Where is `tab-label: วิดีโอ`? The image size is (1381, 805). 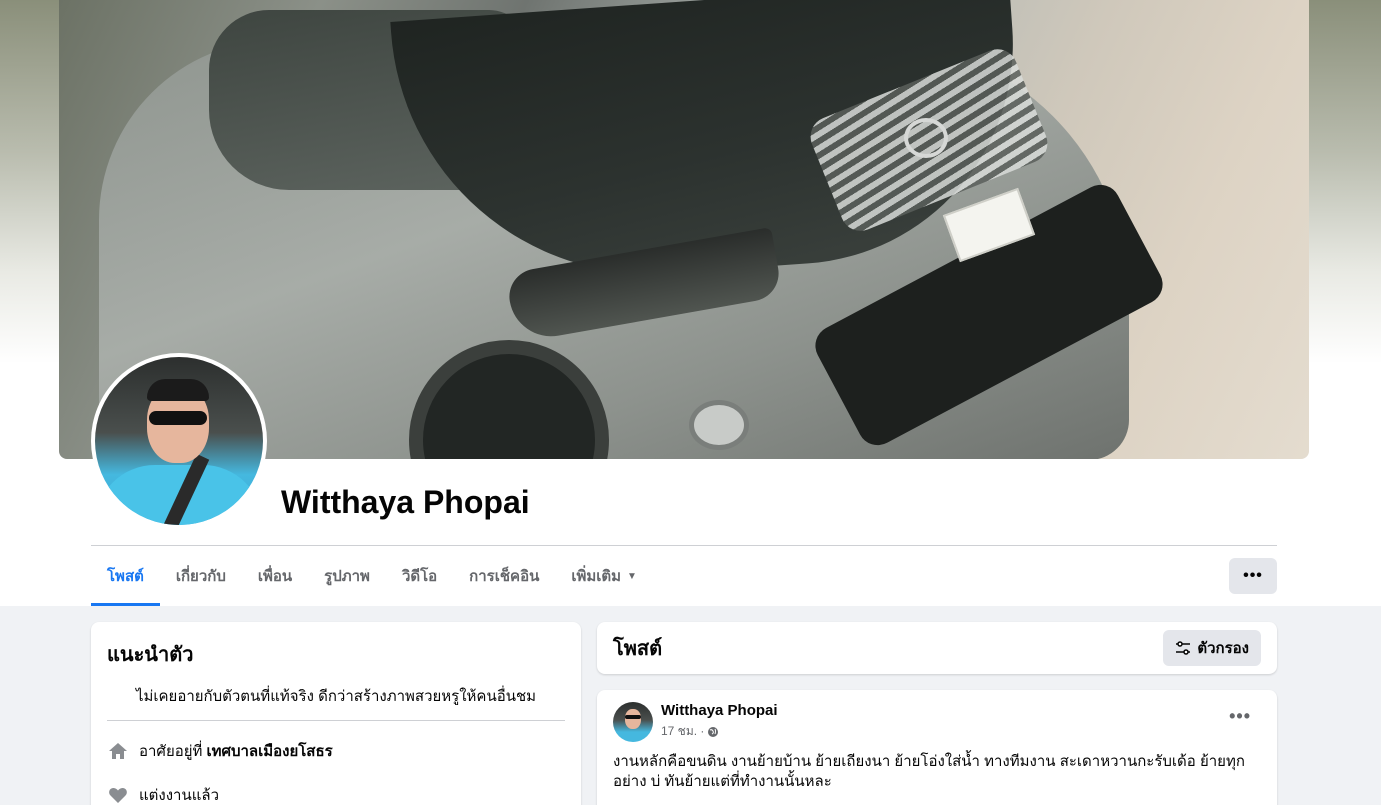 tab-label: วิดีโอ is located at coordinates (419, 576).